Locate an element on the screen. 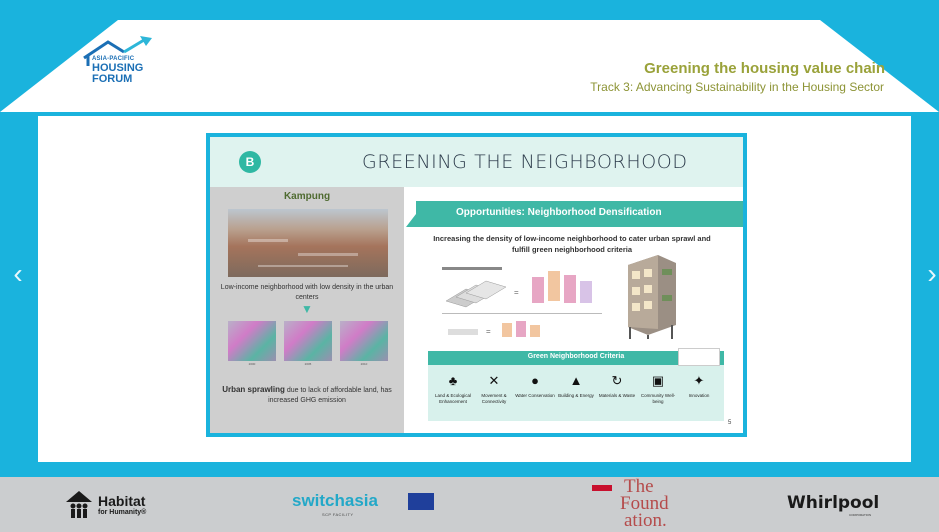  arrows-icon: ✕ is located at coordinates (494, 380).